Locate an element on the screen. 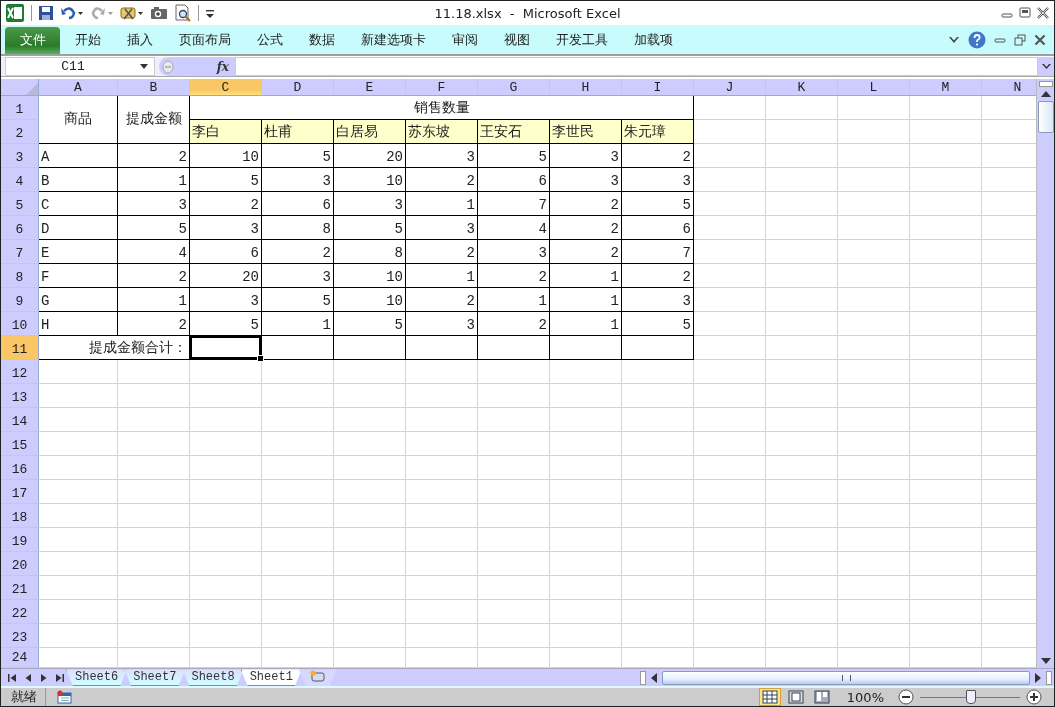 Image resolution: width=1055 pixels, height=707 pixels. row-header: 7 is located at coordinates (20, 252).